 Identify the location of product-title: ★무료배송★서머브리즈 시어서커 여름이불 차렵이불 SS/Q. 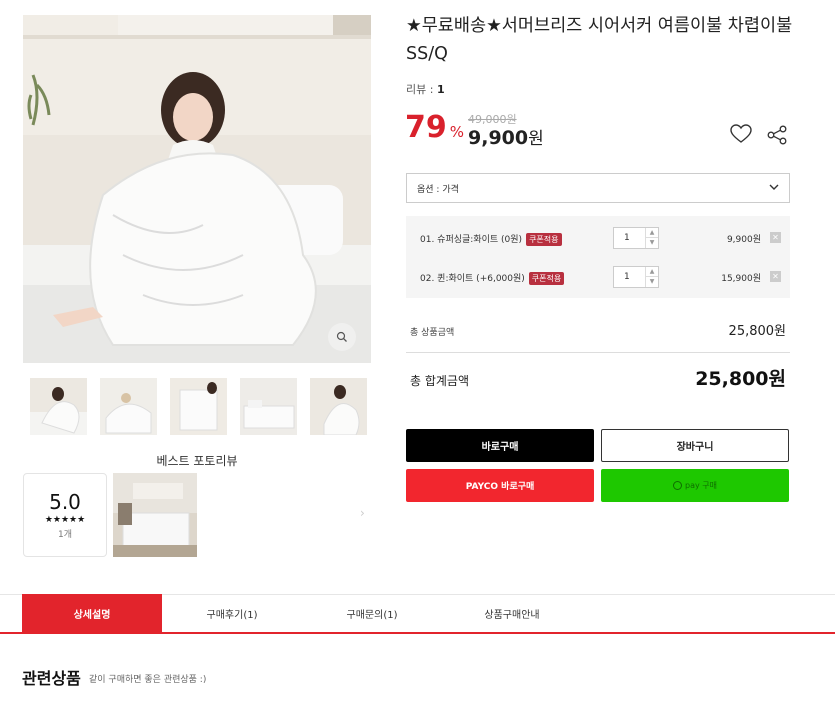
(599, 40).